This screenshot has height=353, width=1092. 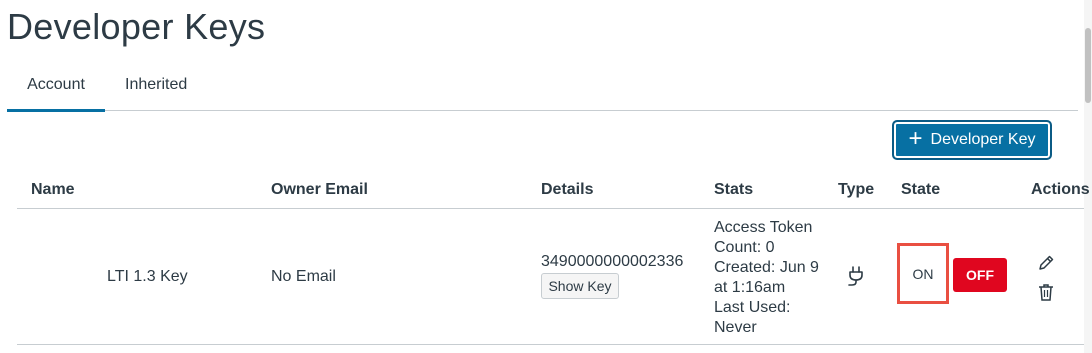 What do you see at coordinates (915, 138) in the screenshot?
I see `plus-icon: +` at bounding box center [915, 138].